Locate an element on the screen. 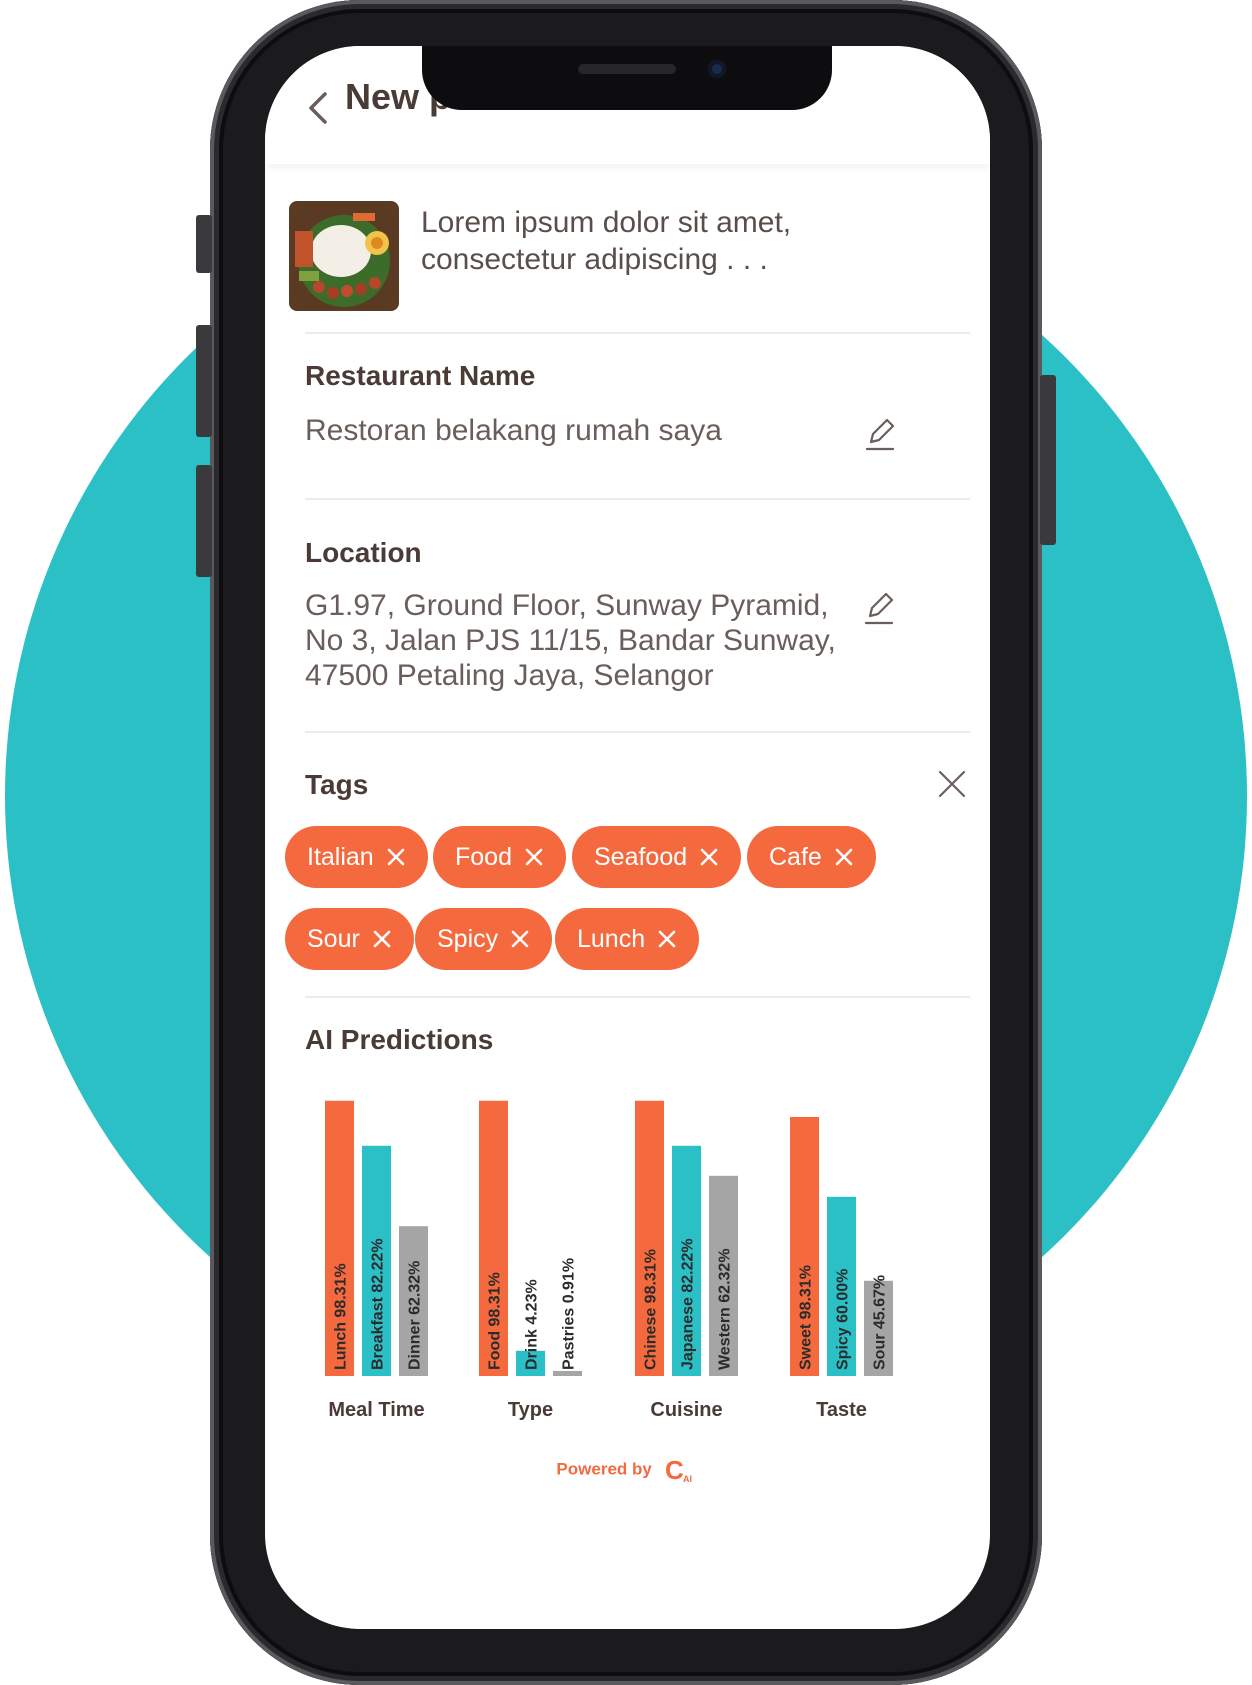  chart-group-label: Cuisine is located at coordinates (686, 1410).